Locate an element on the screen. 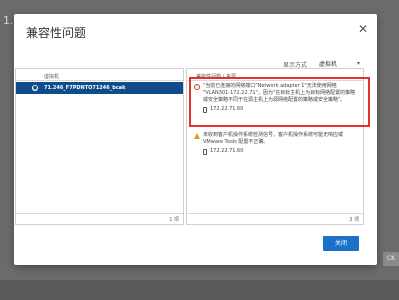 This screenshot has width=399, height=300. dialog-title: 兼容性问题 is located at coordinates (56, 33).